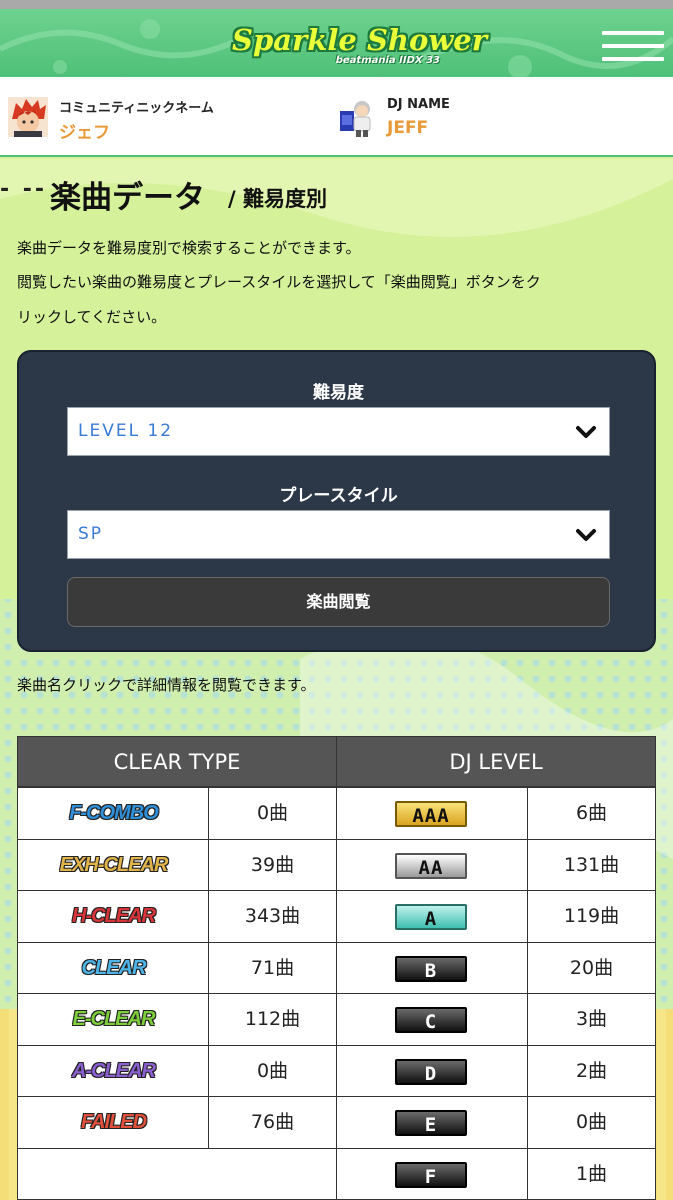  I want to click on dj-level-count-cell: 131曲, so click(591, 864).